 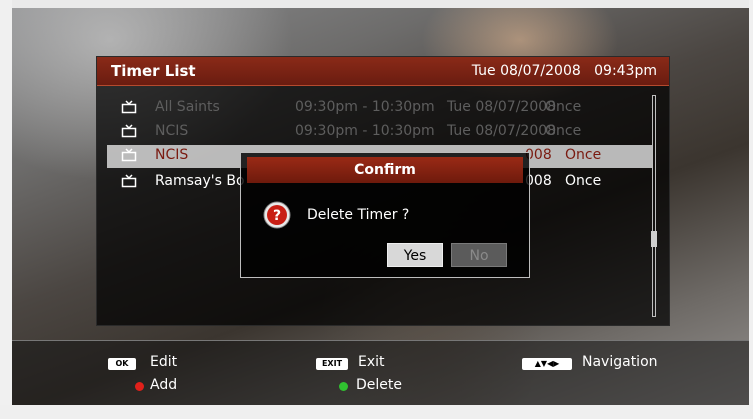 I want to click on add-hint: Add, so click(x=164, y=385).